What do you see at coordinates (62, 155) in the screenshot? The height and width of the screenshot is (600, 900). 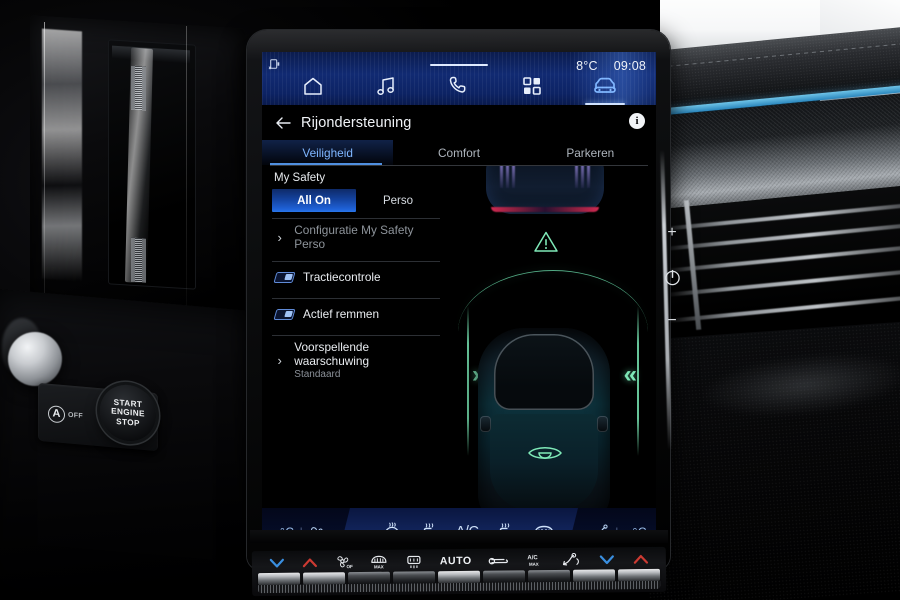 I see `left-trim-gloss` at bounding box center [62, 155].